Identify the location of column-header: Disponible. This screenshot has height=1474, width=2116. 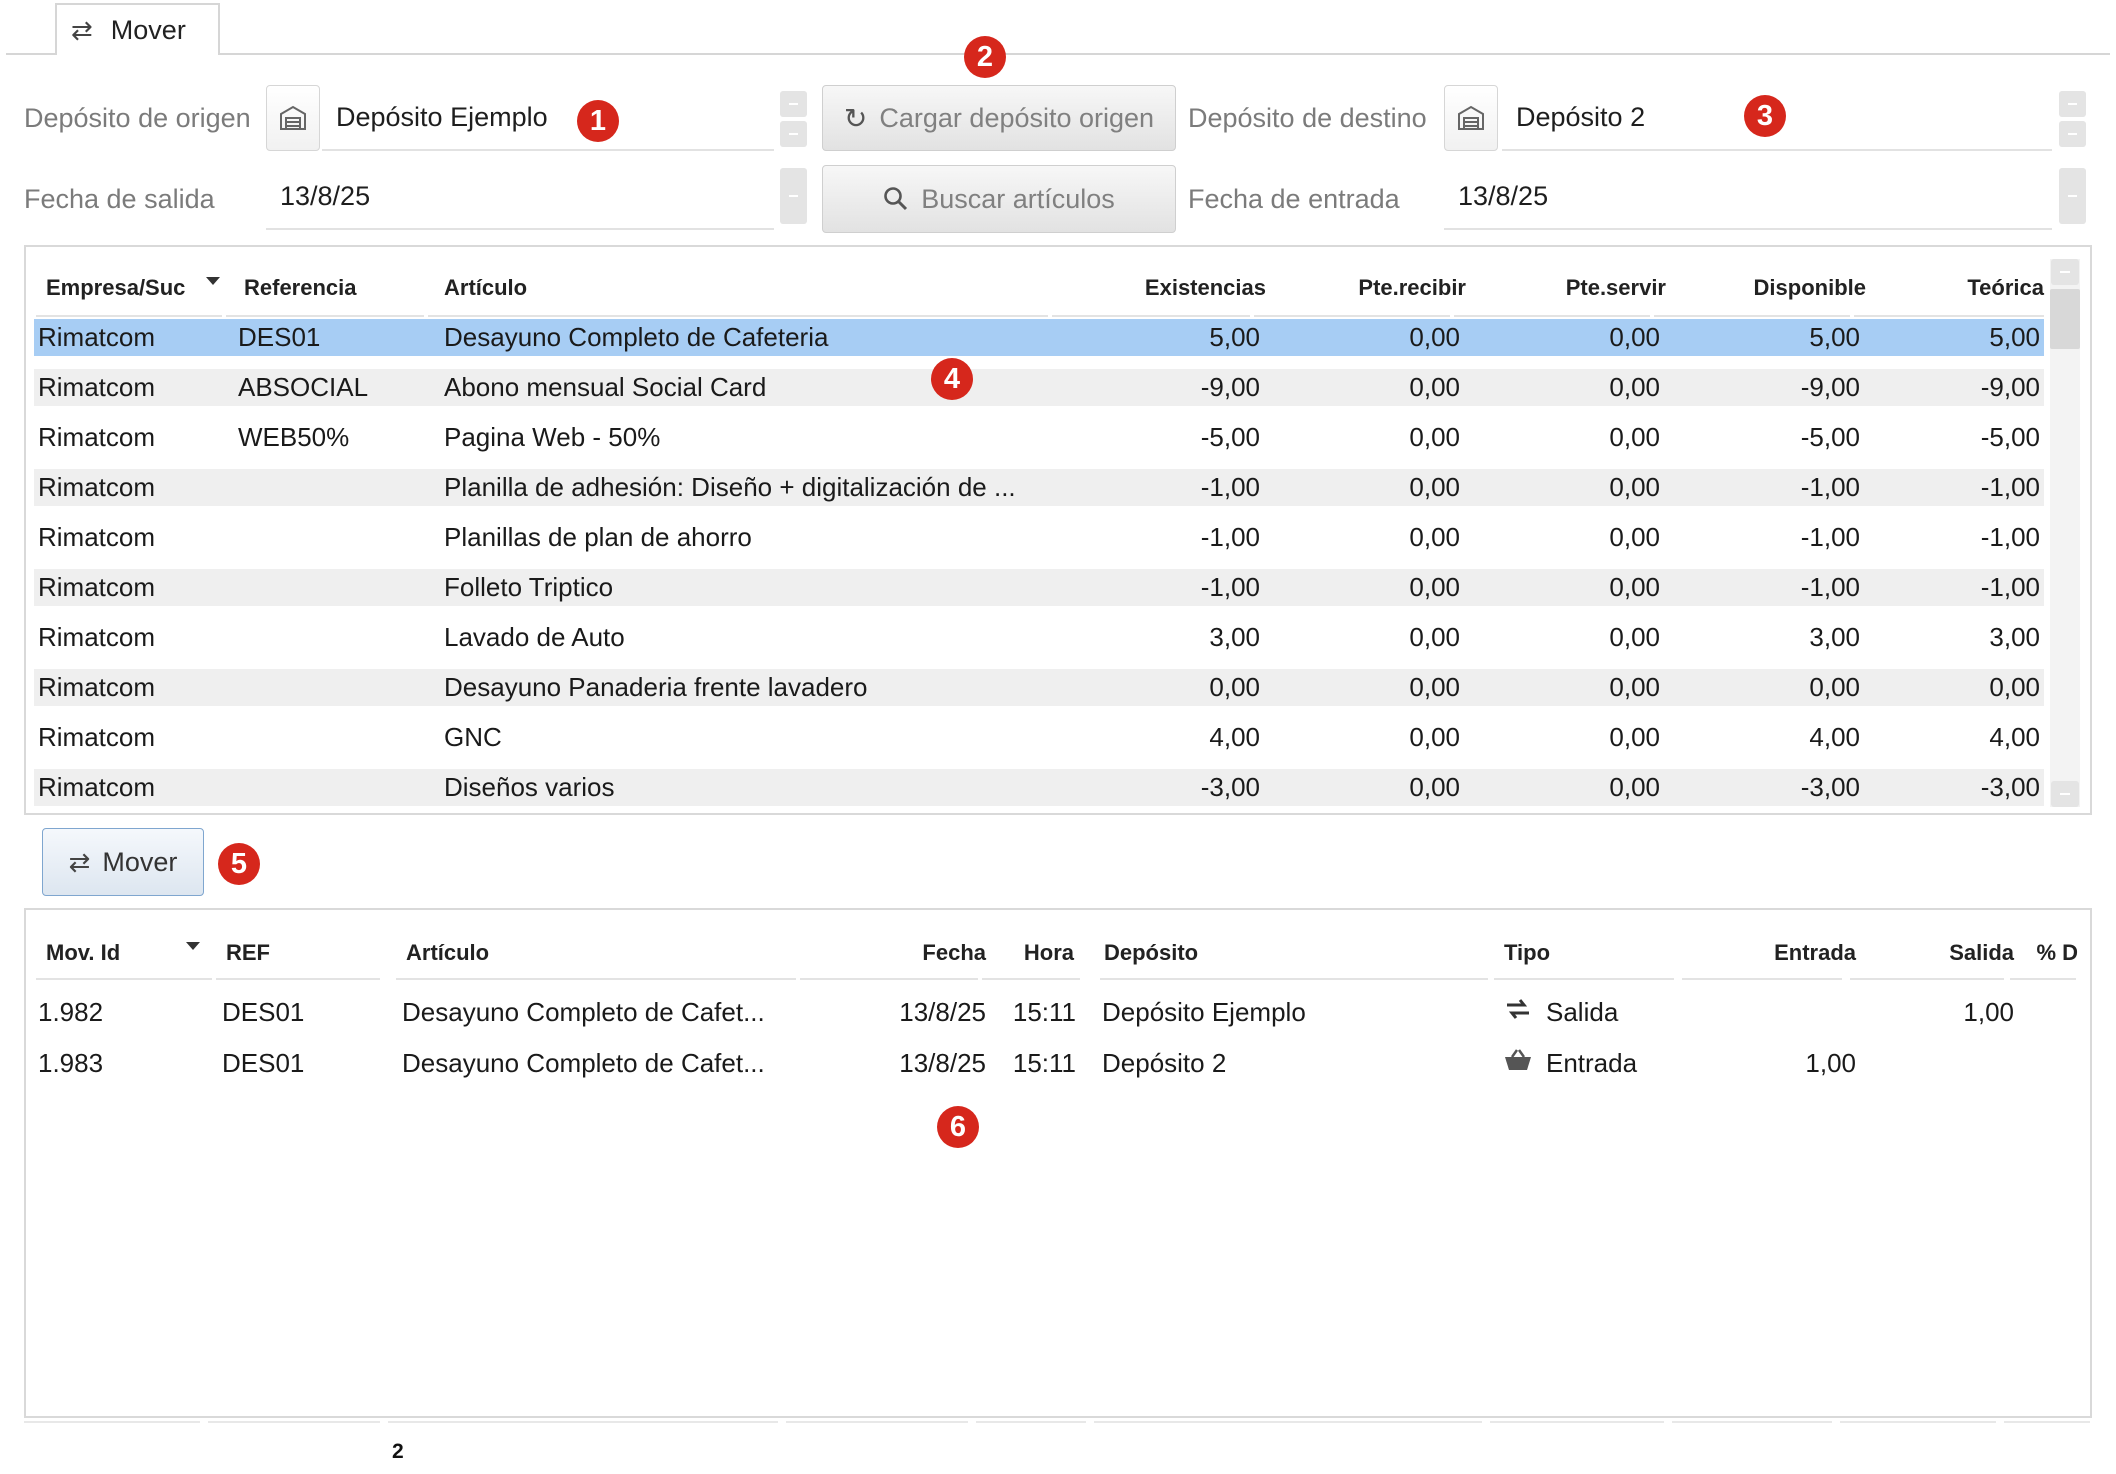
(1761, 288).